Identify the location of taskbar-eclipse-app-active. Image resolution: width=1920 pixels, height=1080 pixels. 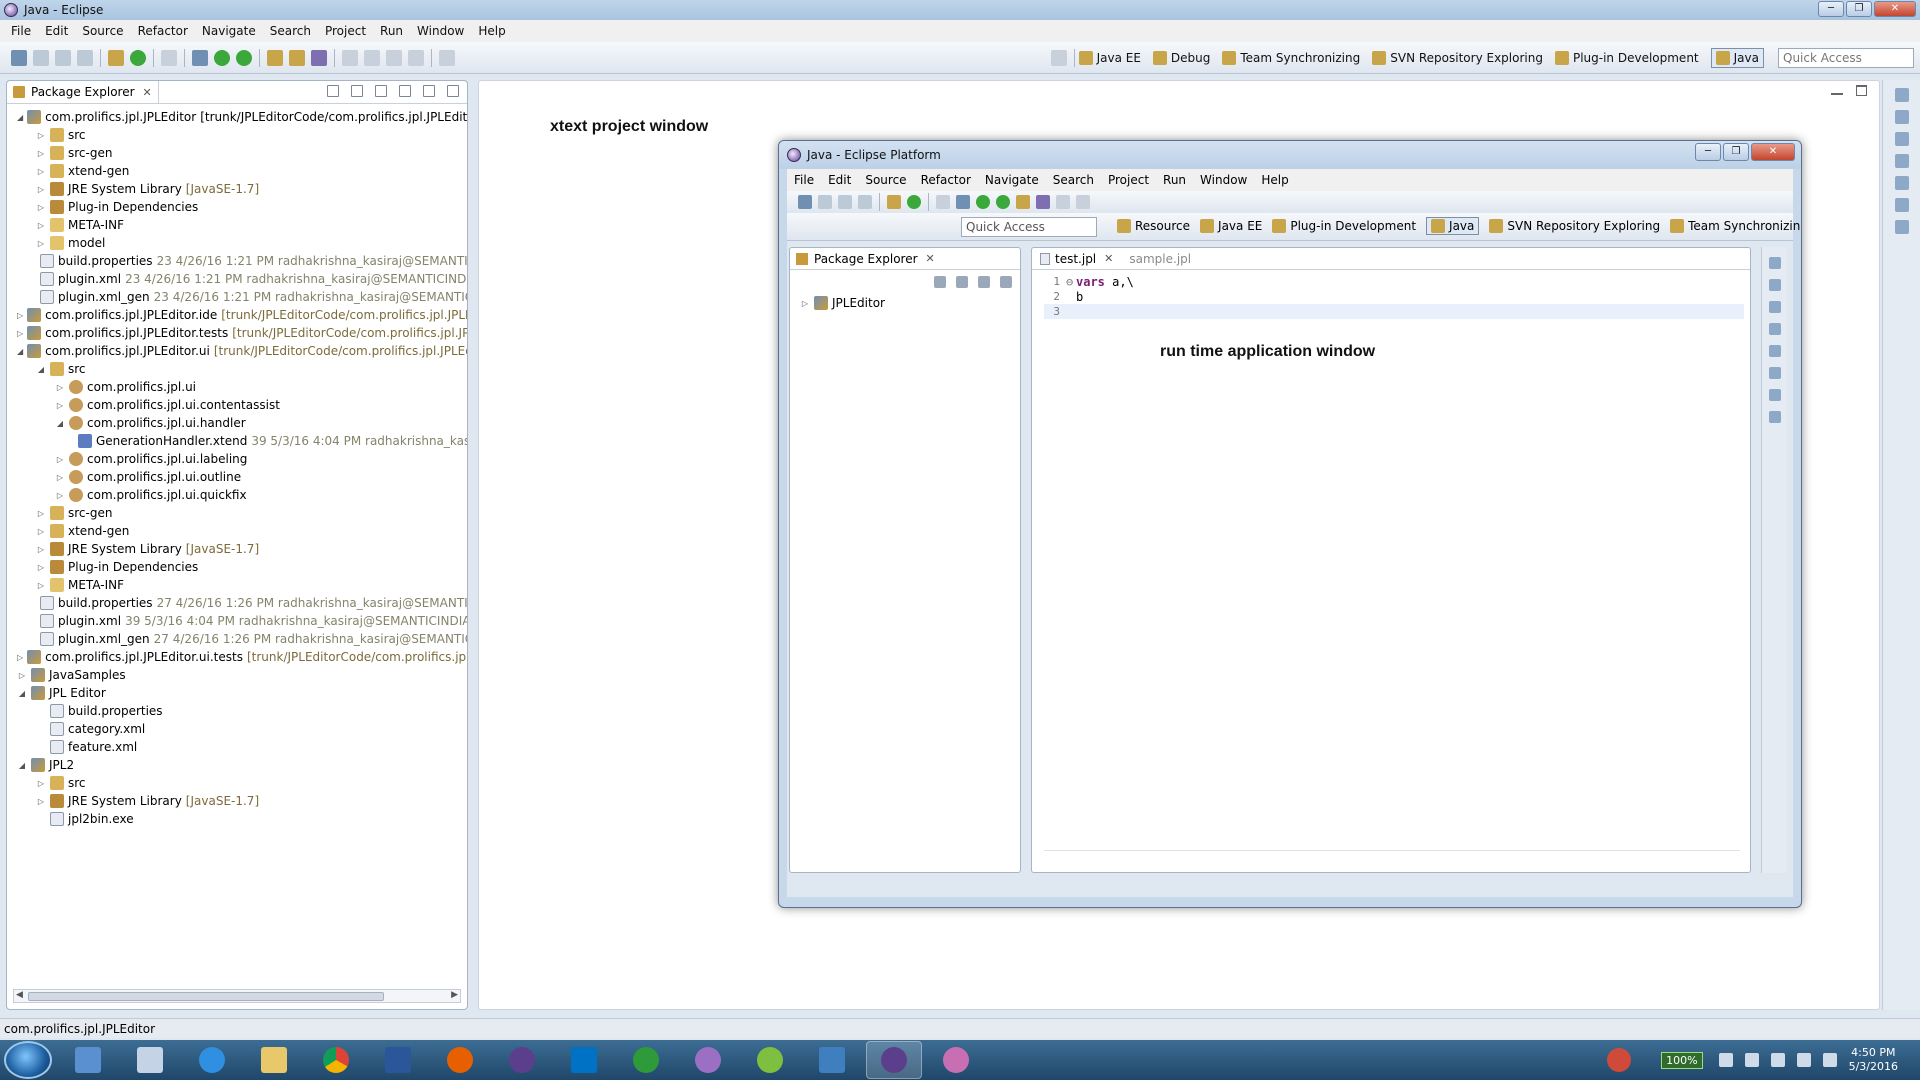
(894, 1060).